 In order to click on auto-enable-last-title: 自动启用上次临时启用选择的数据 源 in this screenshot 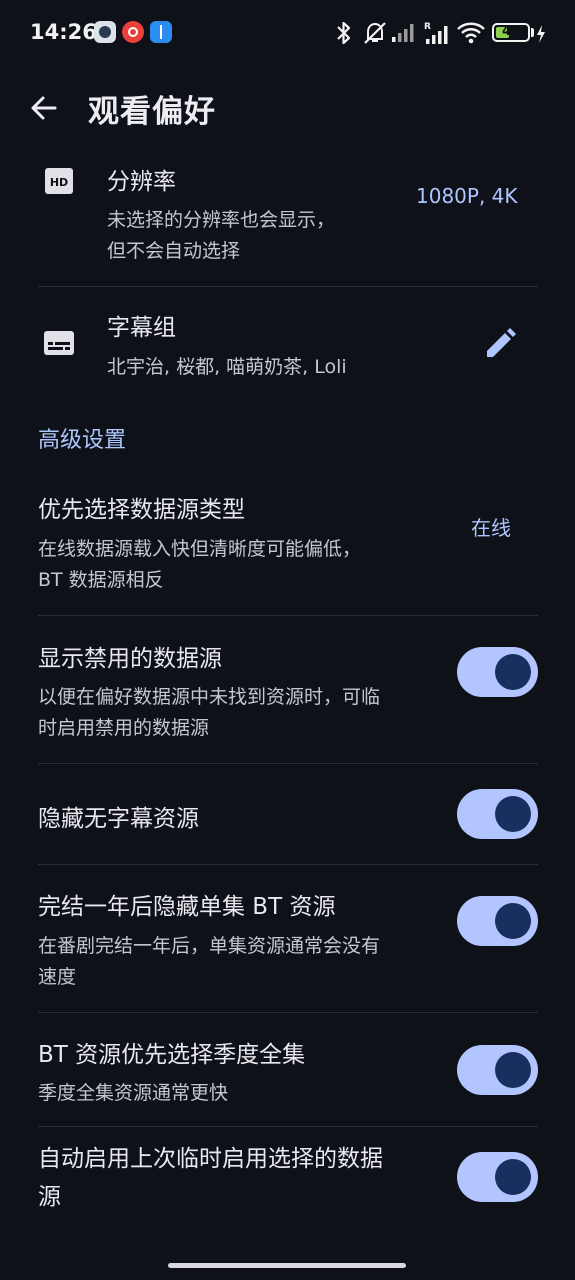, I will do `click(210, 1178)`.